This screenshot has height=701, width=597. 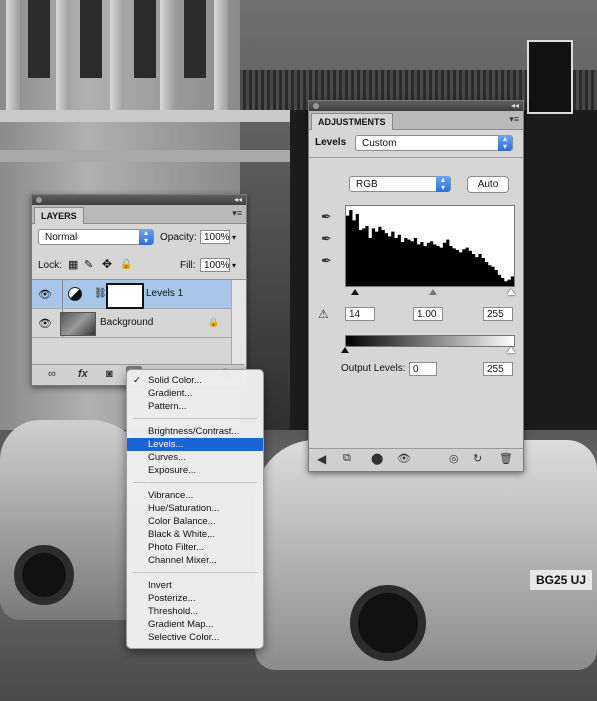 What do you see at coordinates (347, 458) in the screenshot?
I see `expand-view-icon: ⧉` at bounding box center [347, 458].